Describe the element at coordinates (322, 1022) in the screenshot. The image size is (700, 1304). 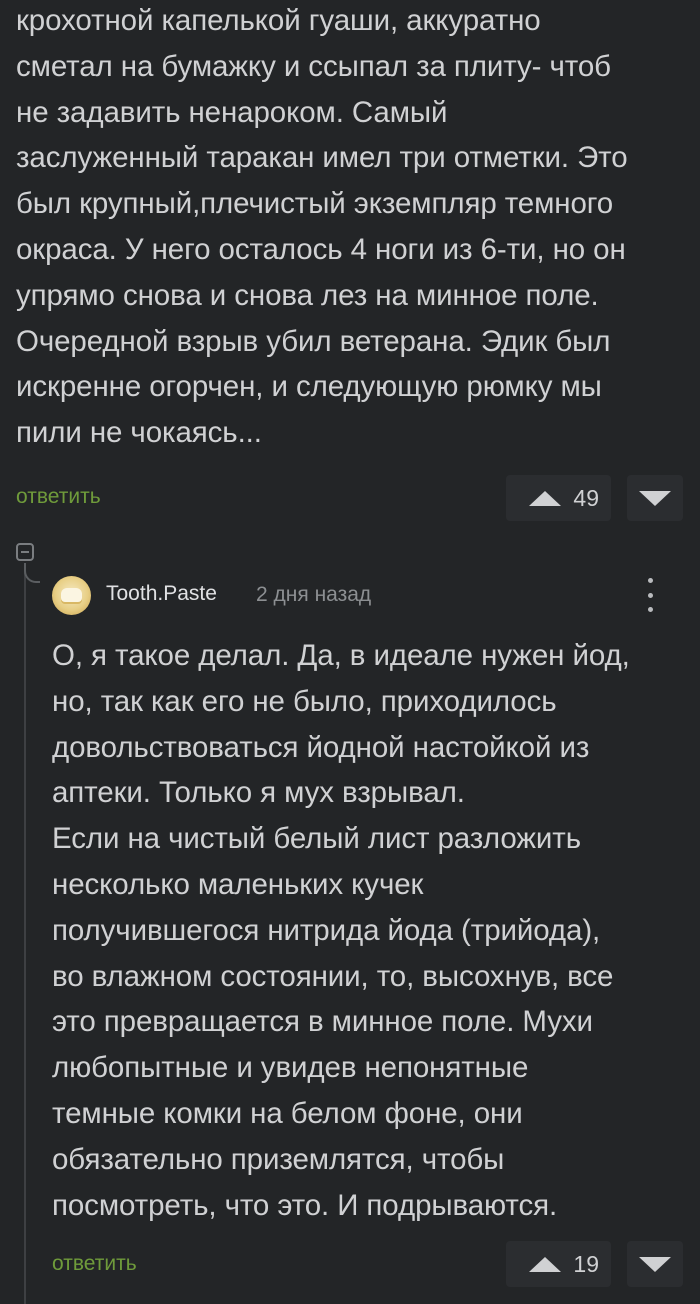
I see `comment-text-line: это превращается в минное поле. Мухи` at that location.